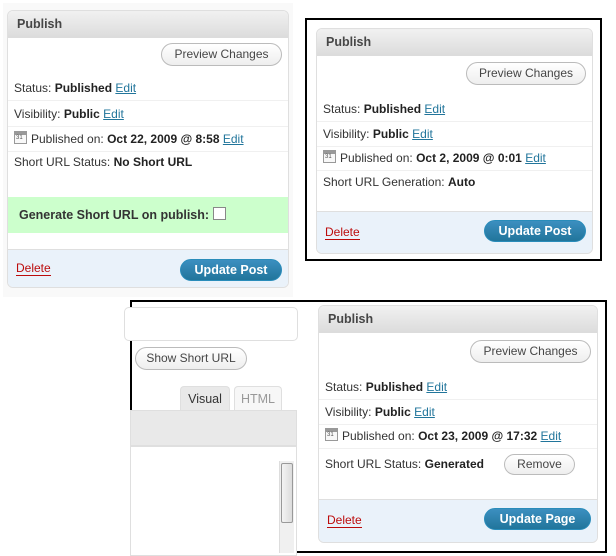  What do you see at coordinates (537, 519) in the screenshot?
I see `update-page-button: Update Page` at bounding box center [537, 519].